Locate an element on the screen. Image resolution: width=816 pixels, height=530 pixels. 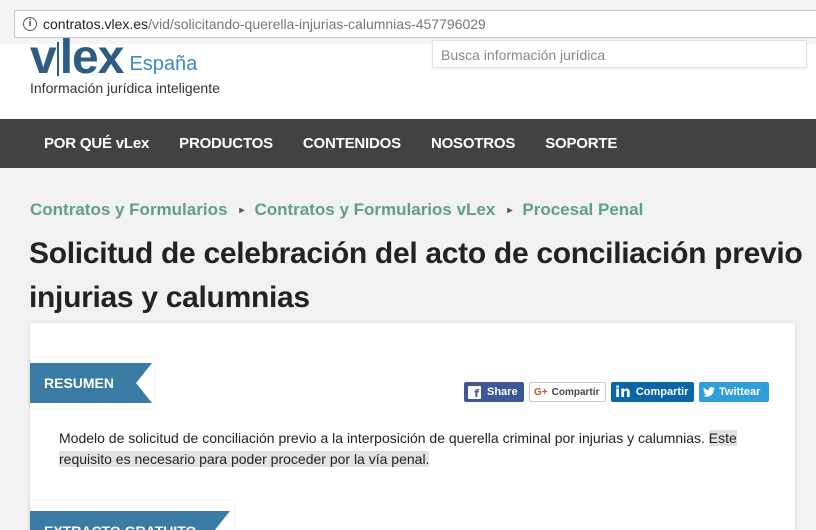
google-plus-share-button: G+ Compartir is located at coordinates (567, 392).